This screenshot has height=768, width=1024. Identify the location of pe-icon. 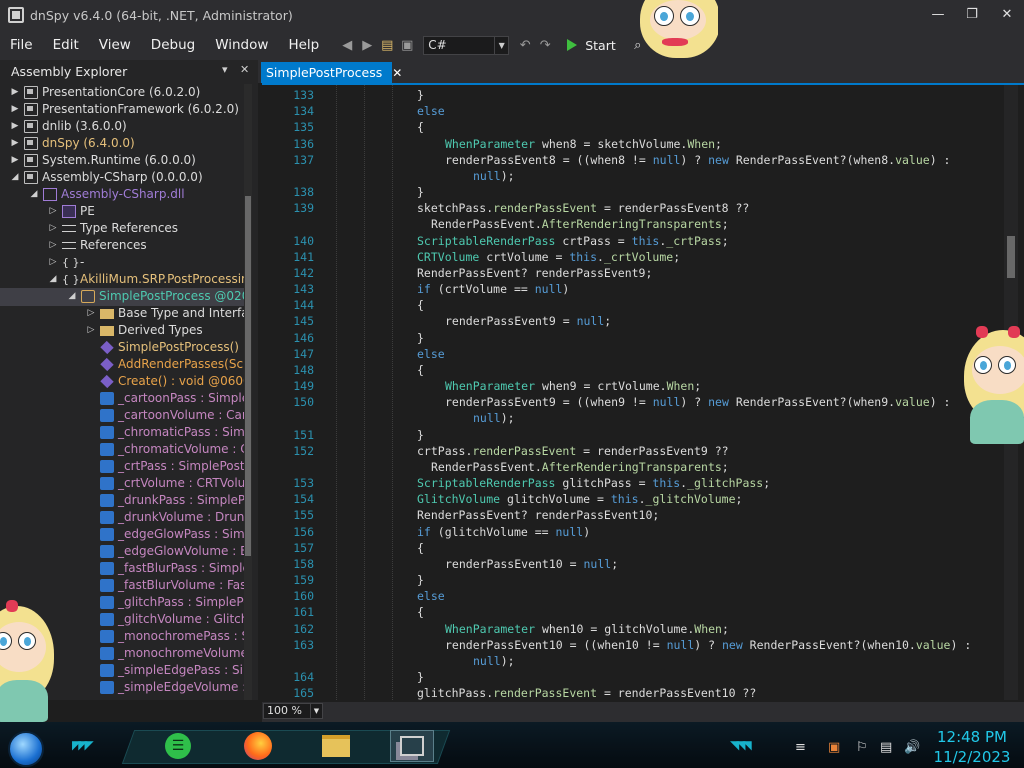
(69, 211).